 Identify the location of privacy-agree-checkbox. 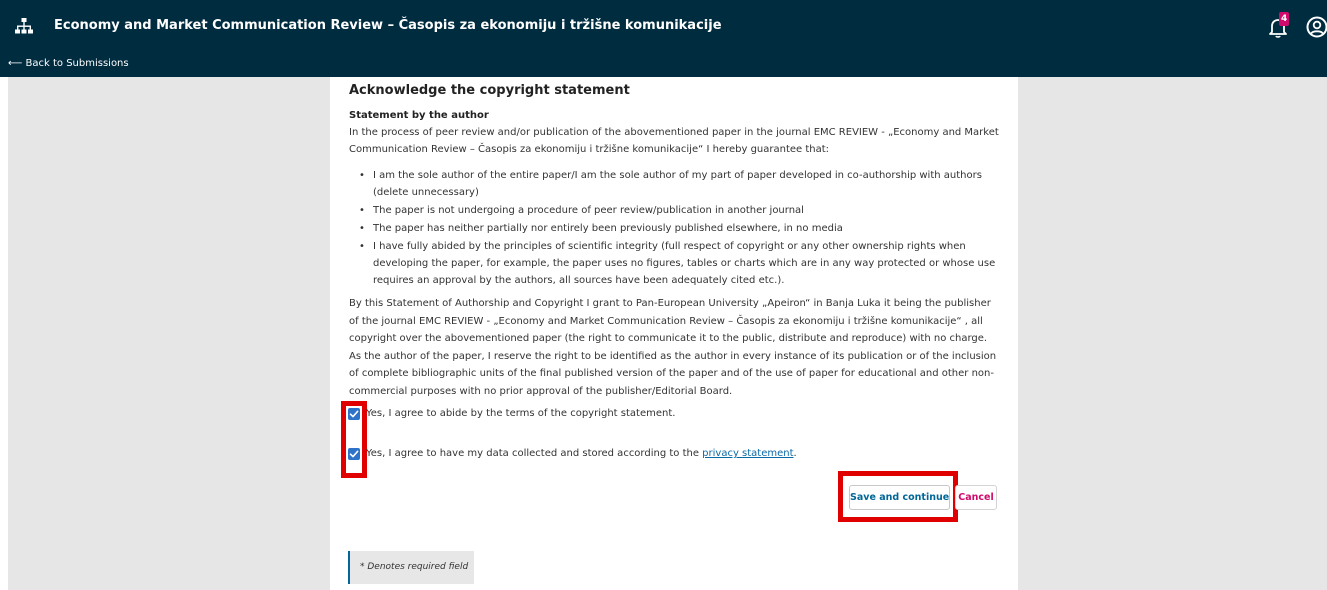
(354, 454).